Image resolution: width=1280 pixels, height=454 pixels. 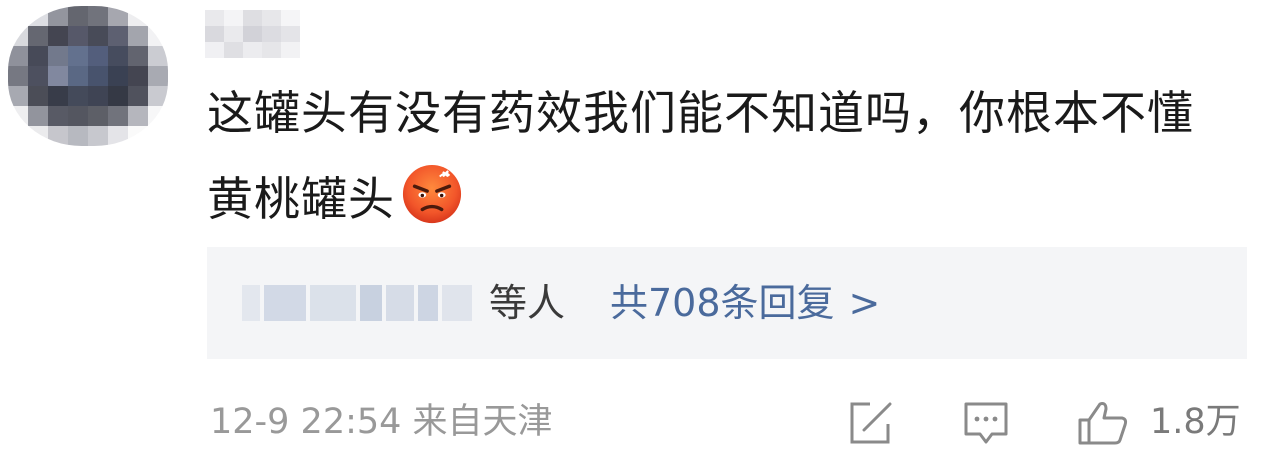 I want to click on comment-icon, so click(x=986, y=423).